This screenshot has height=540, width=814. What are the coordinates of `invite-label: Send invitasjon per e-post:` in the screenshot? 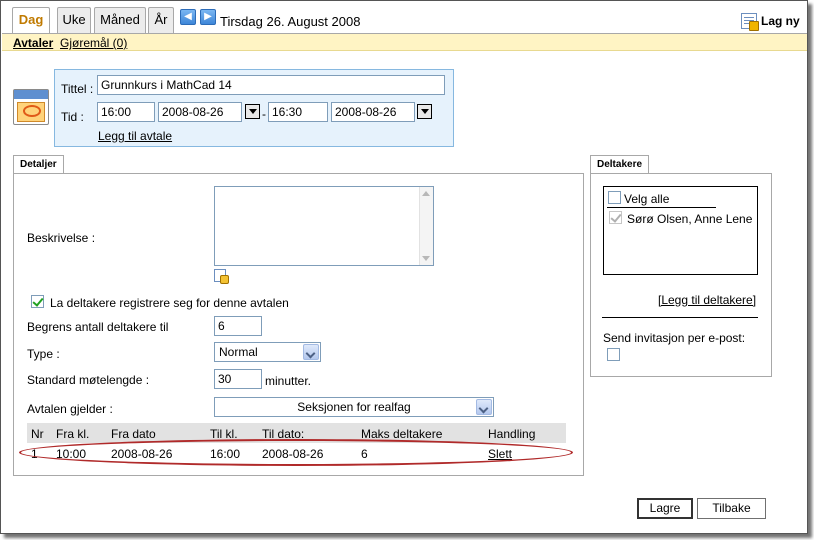 It's located at (674, 338).